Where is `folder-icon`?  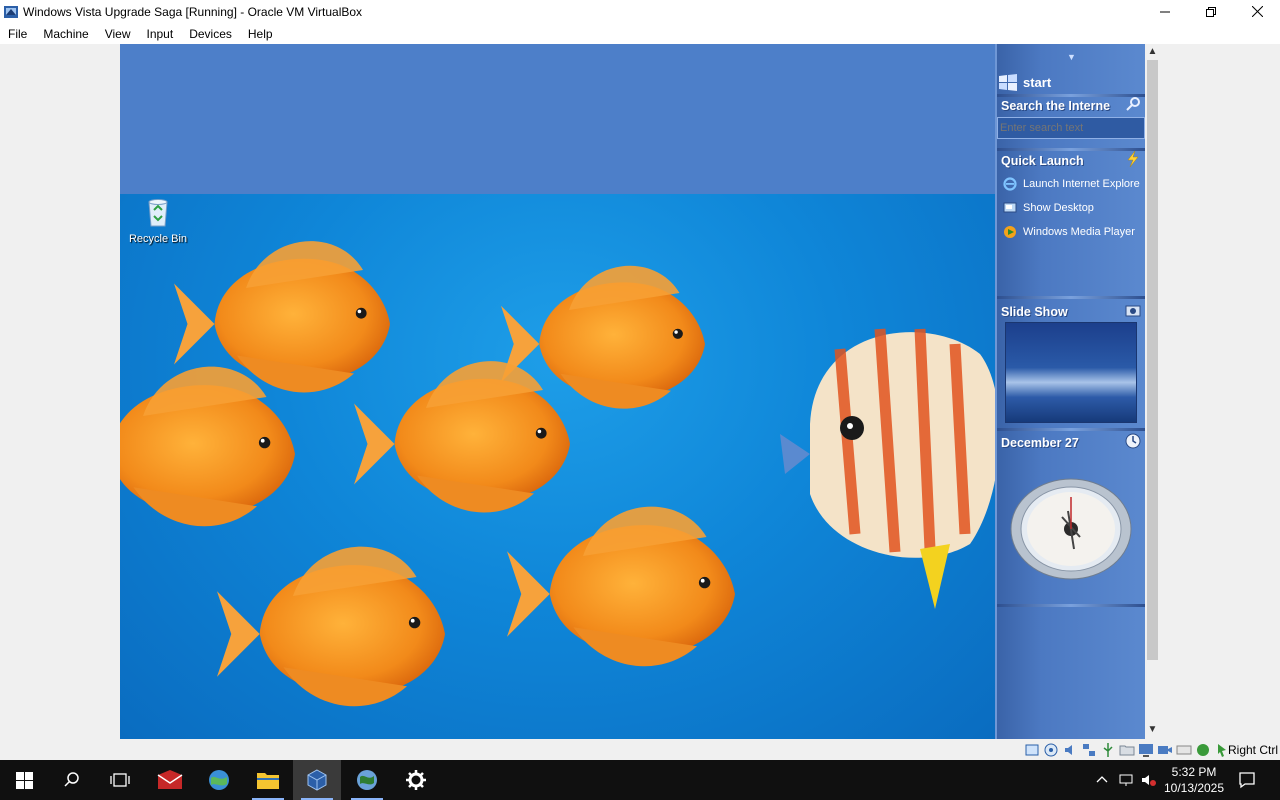 folder-icon is located at coordinates (268, 781).